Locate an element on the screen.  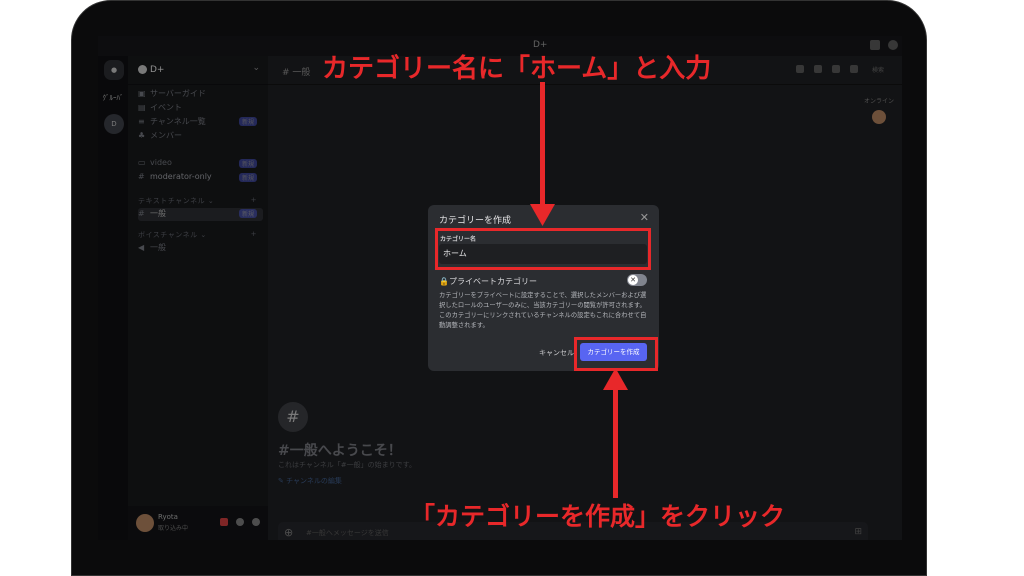
arrow-down is located at coordinates (542, 146).